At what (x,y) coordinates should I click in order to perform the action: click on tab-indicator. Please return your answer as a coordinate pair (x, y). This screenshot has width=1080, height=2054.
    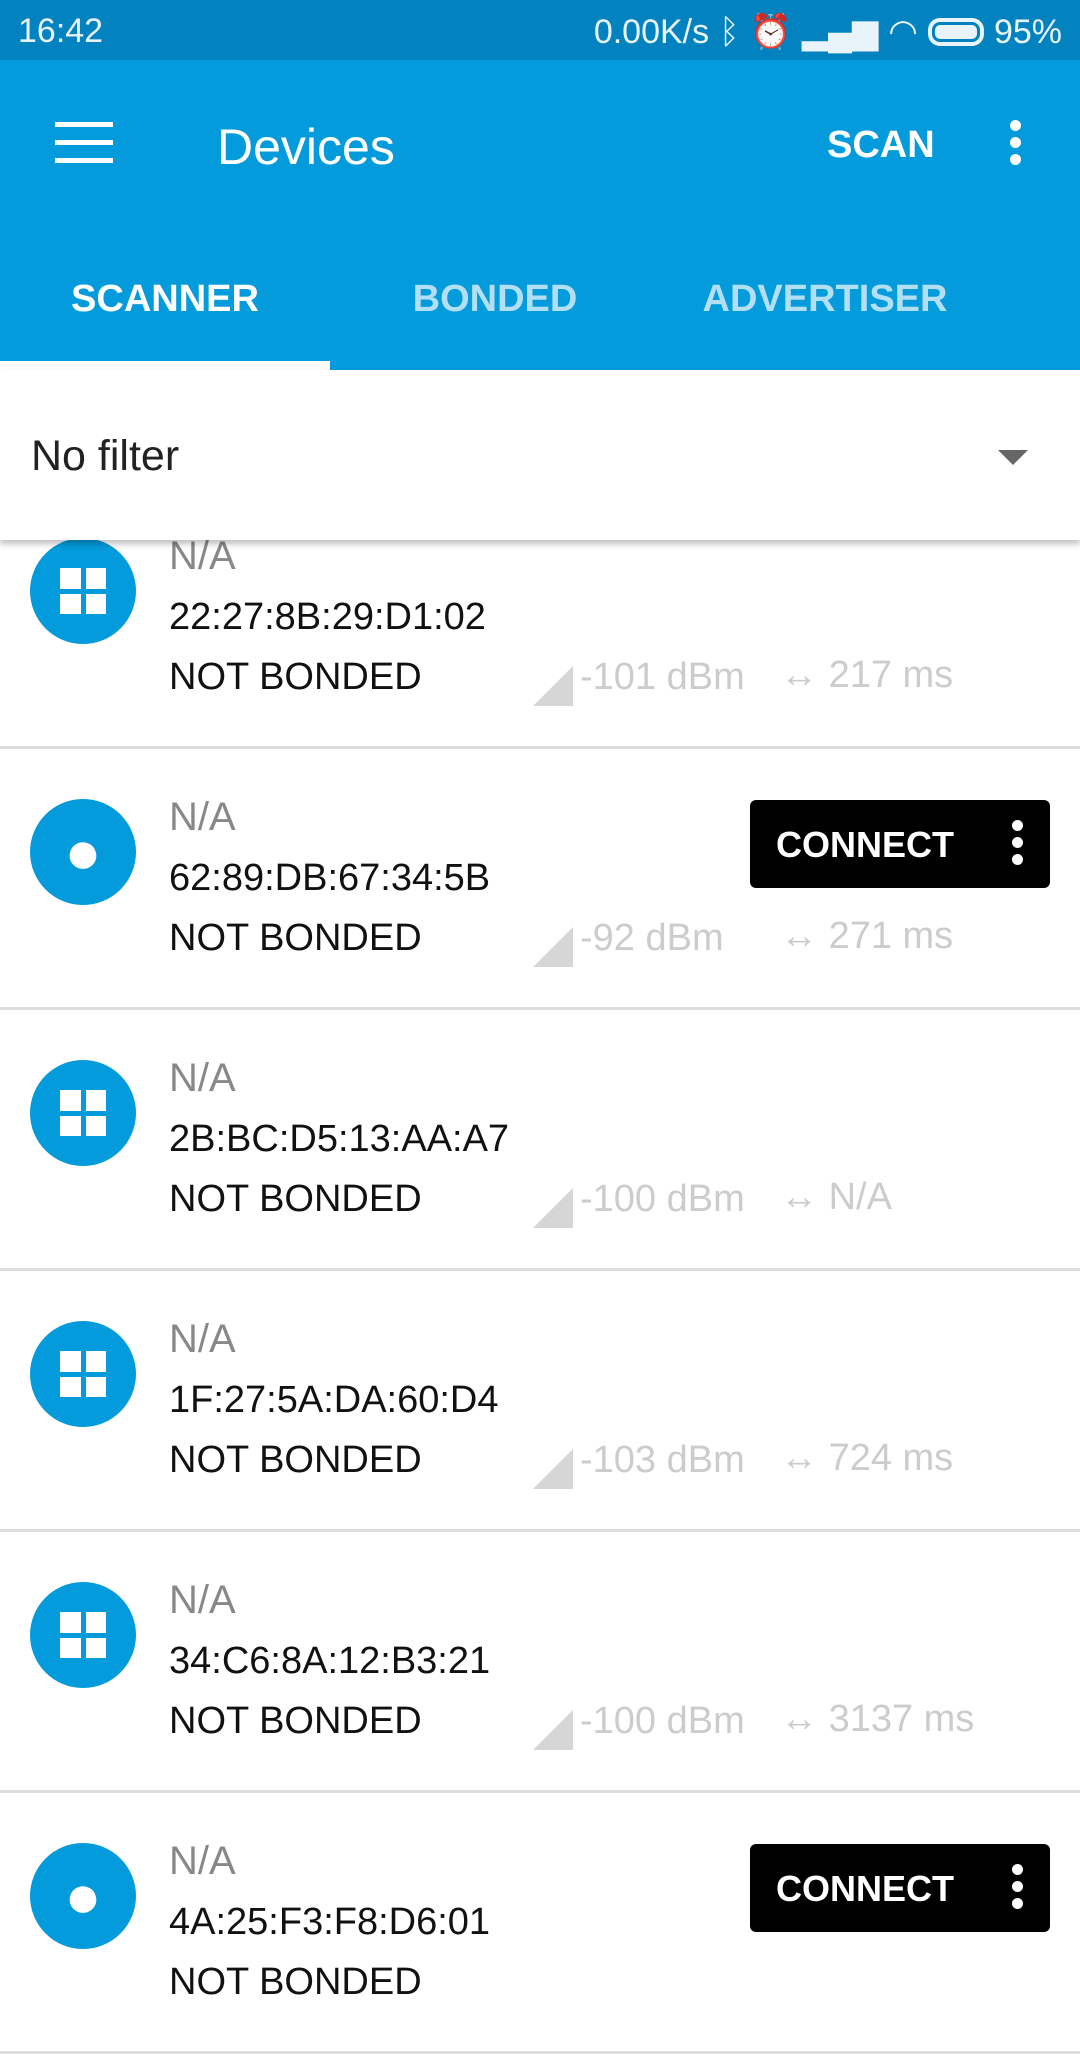
    Looking at the image, I should click on (165, 365).